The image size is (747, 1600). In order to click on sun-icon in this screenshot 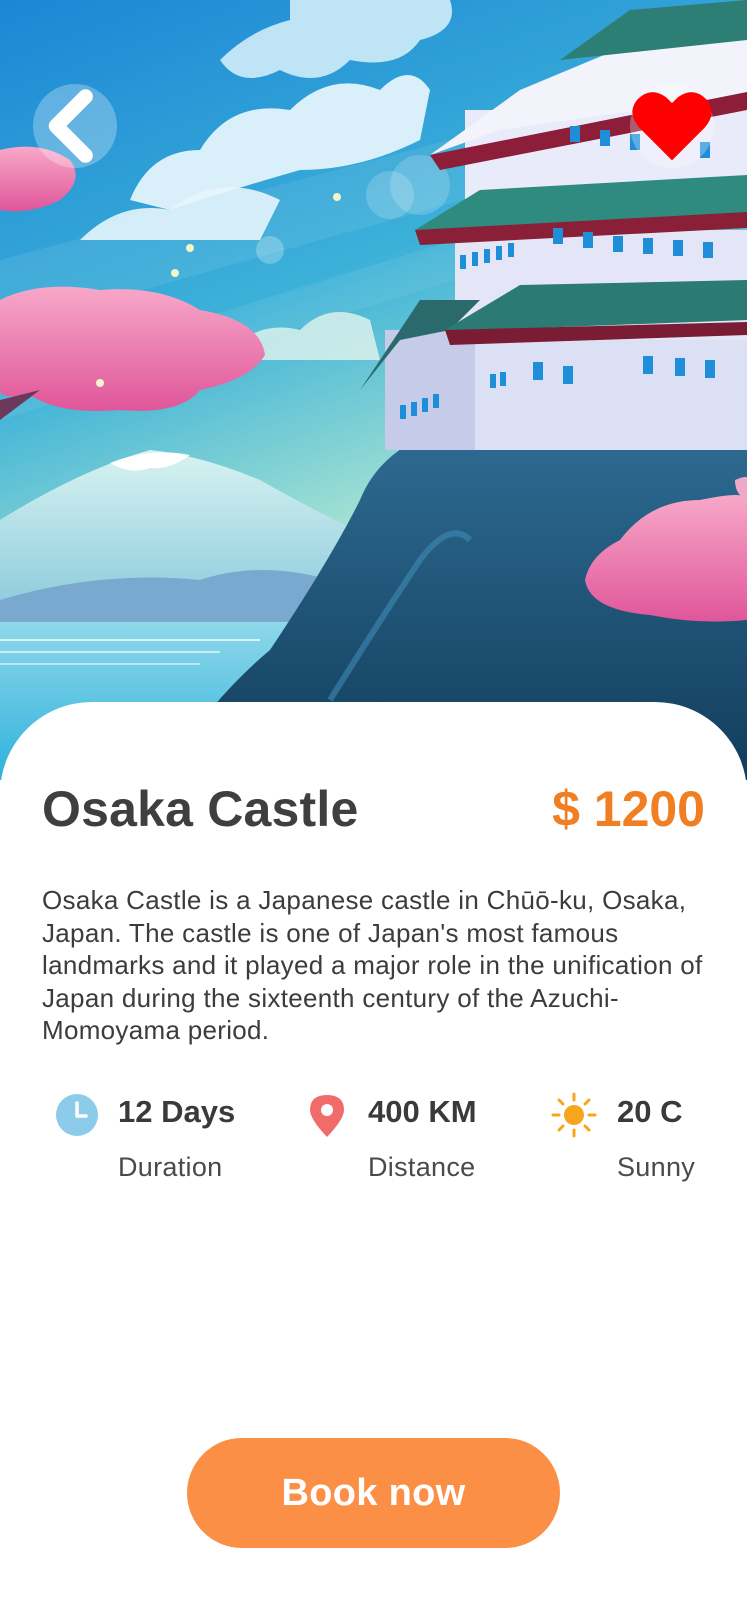, I will do `click(574, 1115)`.